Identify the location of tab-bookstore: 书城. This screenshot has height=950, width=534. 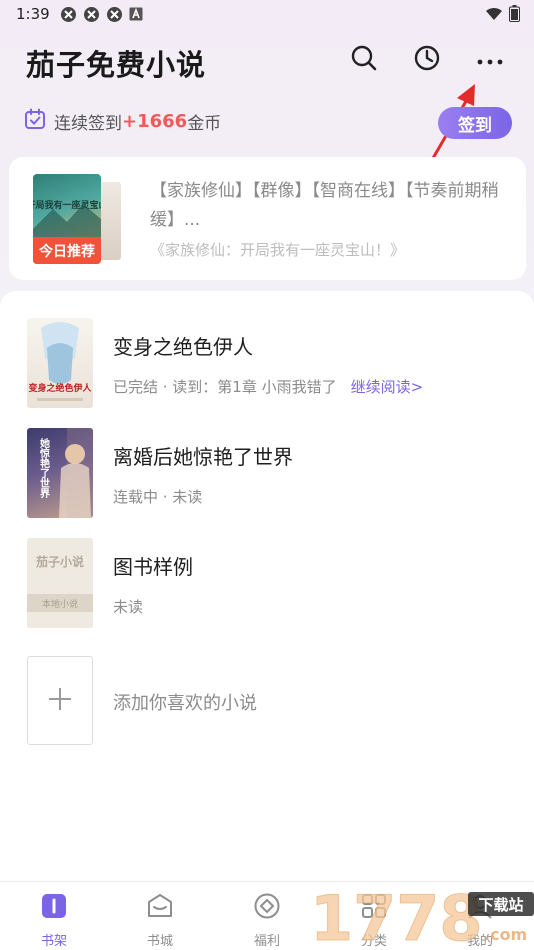
(160, 920).